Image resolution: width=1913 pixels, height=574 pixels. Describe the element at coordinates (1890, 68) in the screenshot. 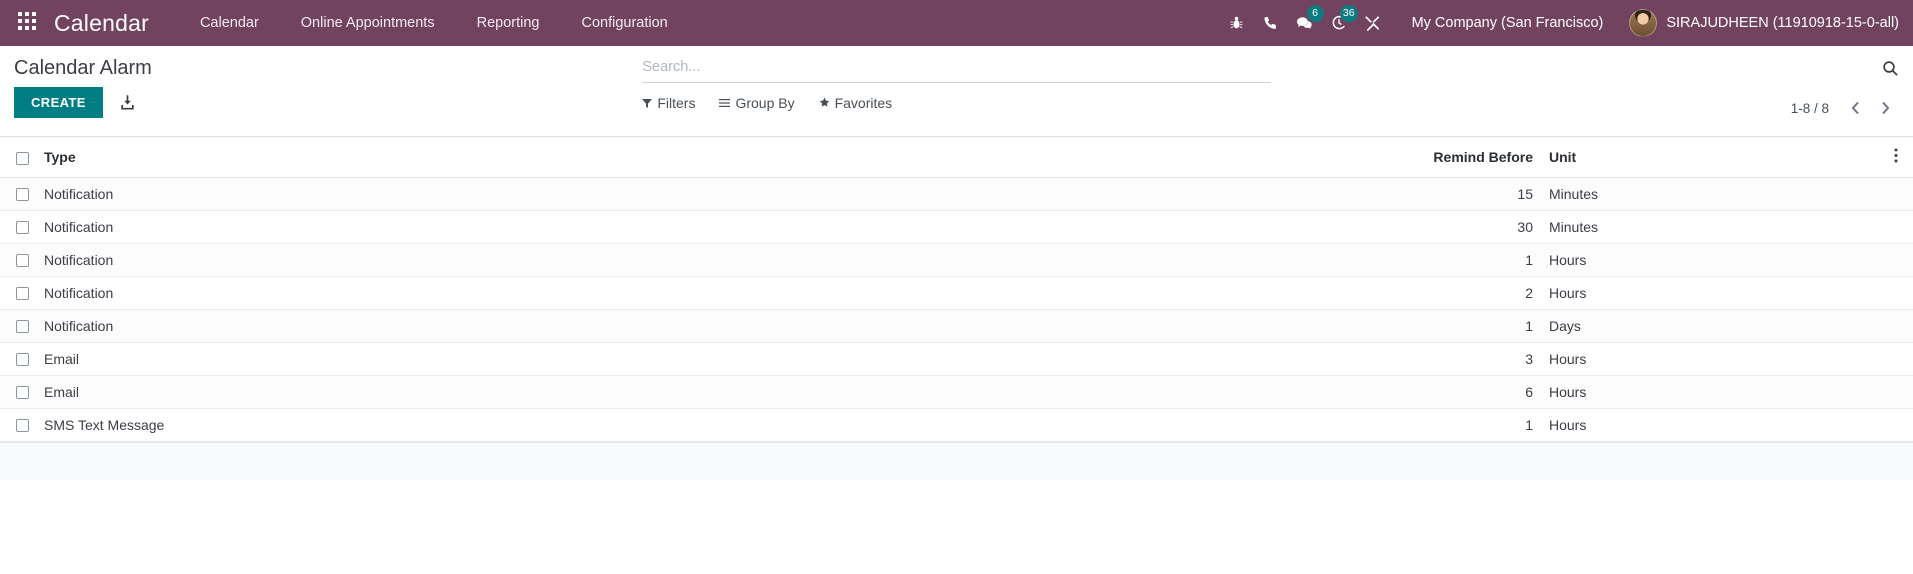

I see `search-icon` at that location.